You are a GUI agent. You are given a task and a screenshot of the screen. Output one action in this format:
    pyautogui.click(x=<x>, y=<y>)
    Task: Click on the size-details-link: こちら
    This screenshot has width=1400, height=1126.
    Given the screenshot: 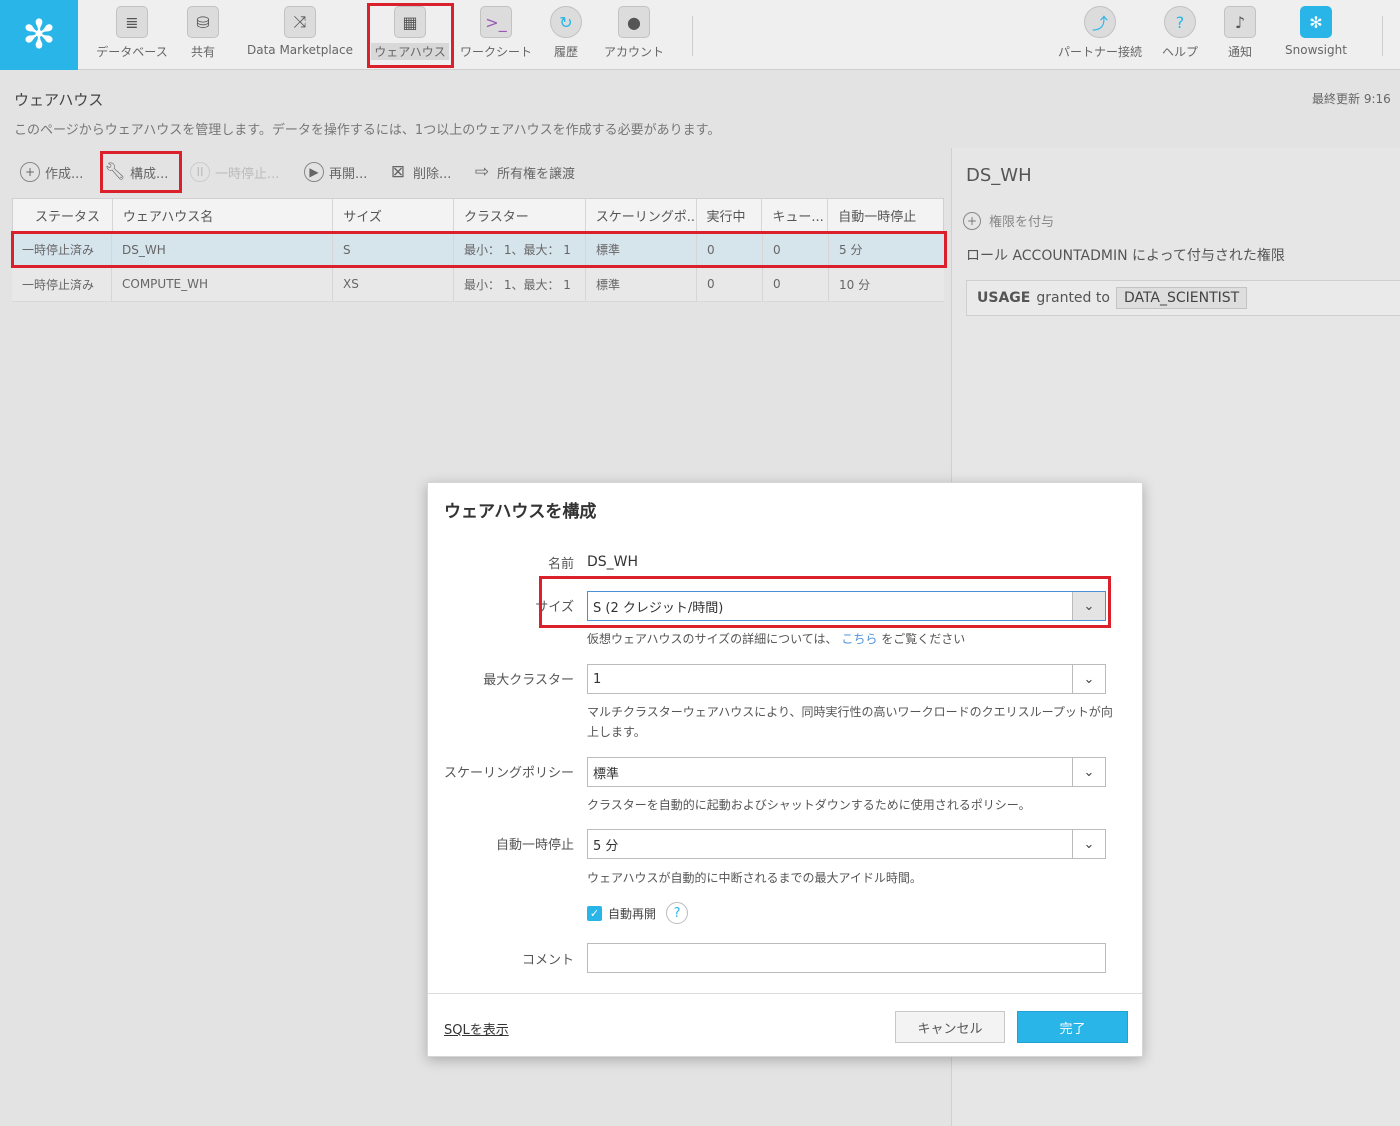 What is the action you would take?
    pyautogui.click(x=859, y=639)
    